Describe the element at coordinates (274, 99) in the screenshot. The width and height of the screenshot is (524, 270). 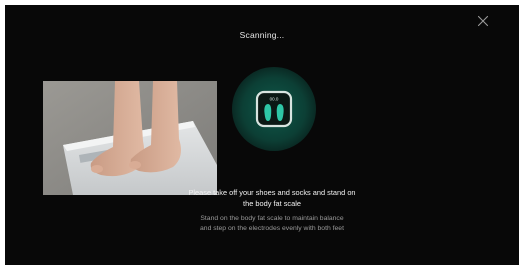
I see `scale-display-text: 00.0` at that location.